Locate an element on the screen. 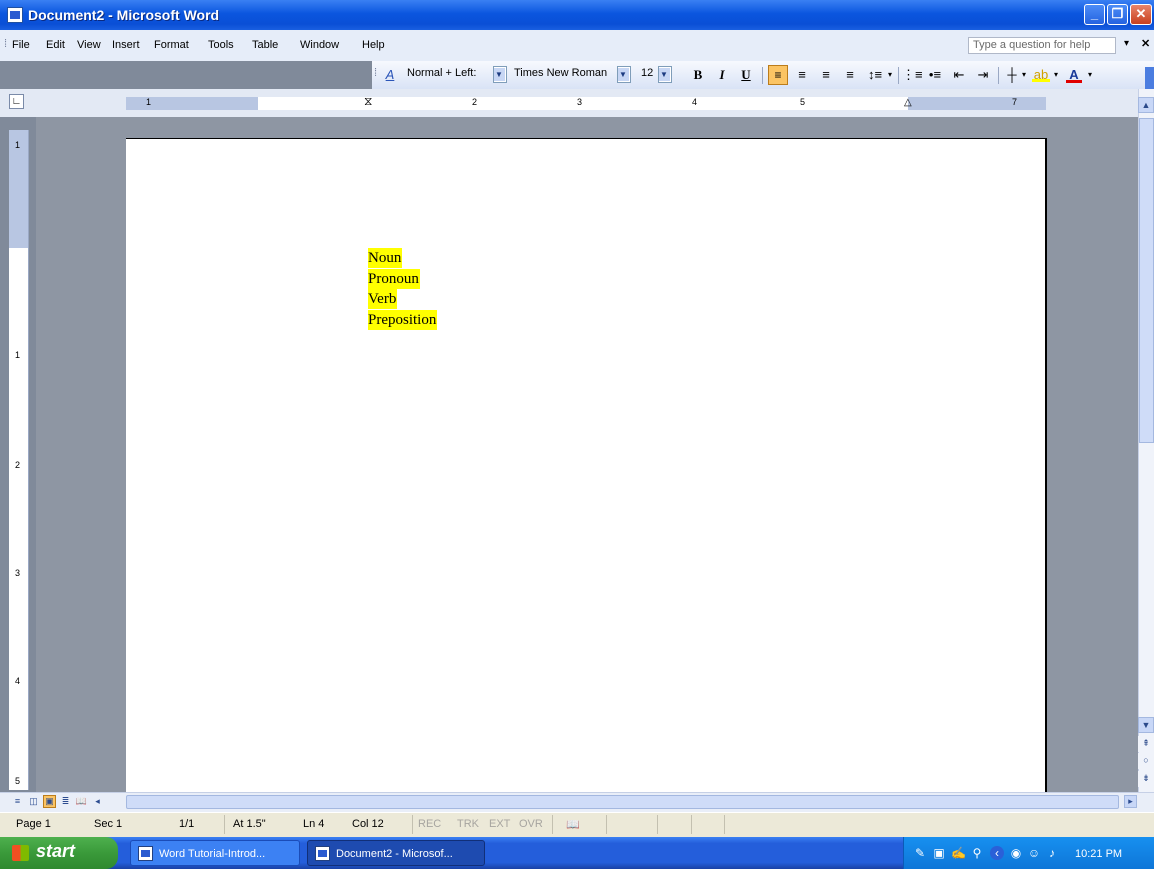 The height and width of the screenshot is (869, 1154). pen-icon: ✎ is located at coordinates (920, 853).